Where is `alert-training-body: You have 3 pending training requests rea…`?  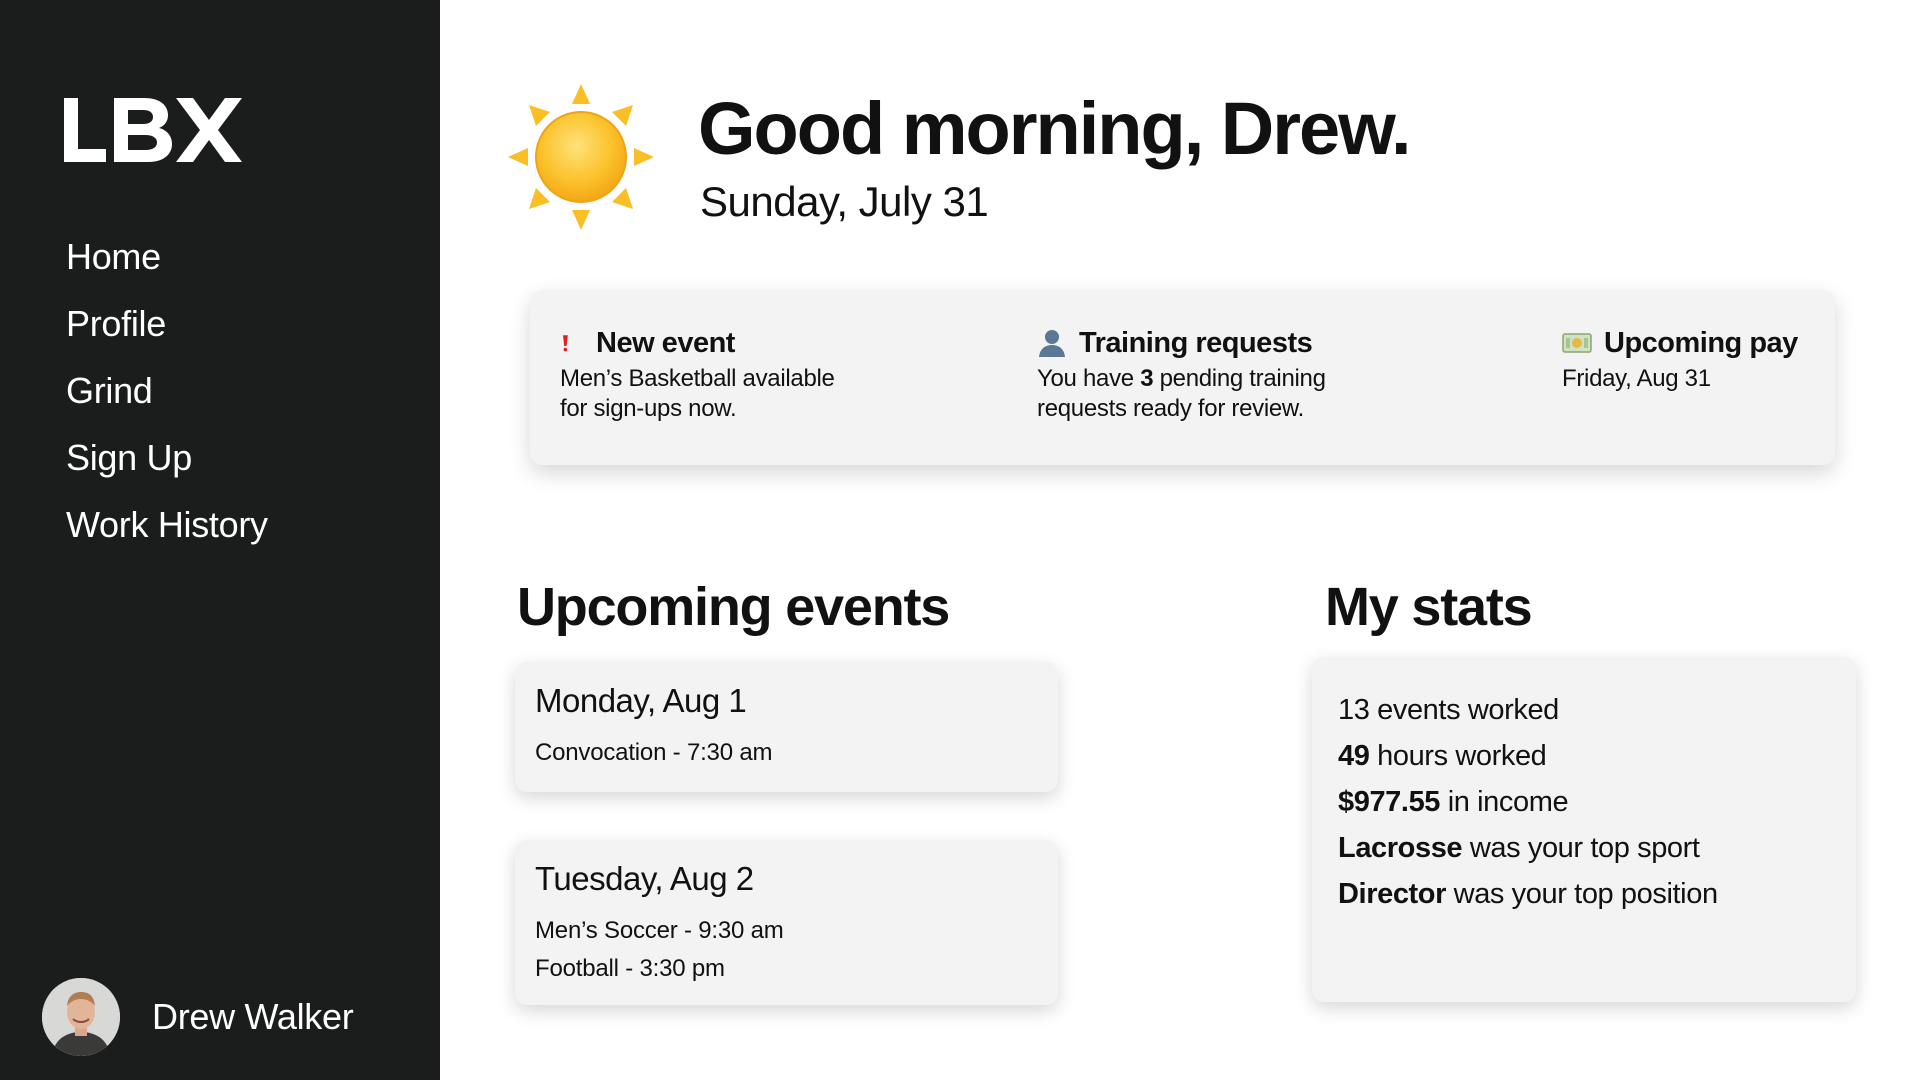
alert-training-body: You have 3 pending training requests rea… is located at coordinates (1181, 394).